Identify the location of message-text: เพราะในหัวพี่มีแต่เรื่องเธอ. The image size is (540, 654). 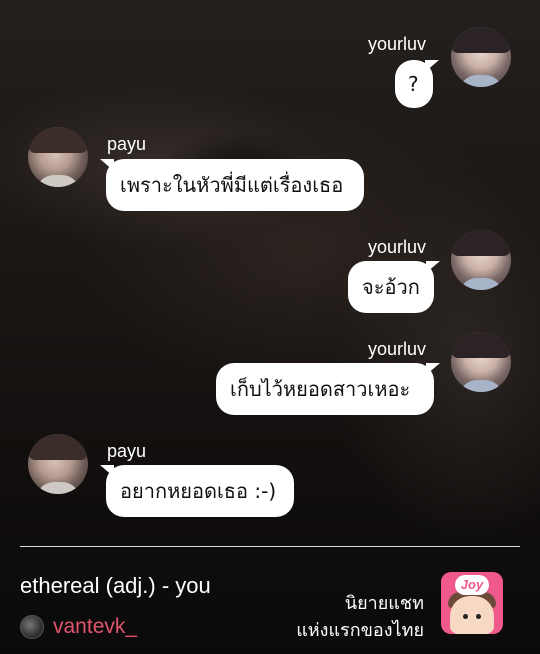
(232, 185).